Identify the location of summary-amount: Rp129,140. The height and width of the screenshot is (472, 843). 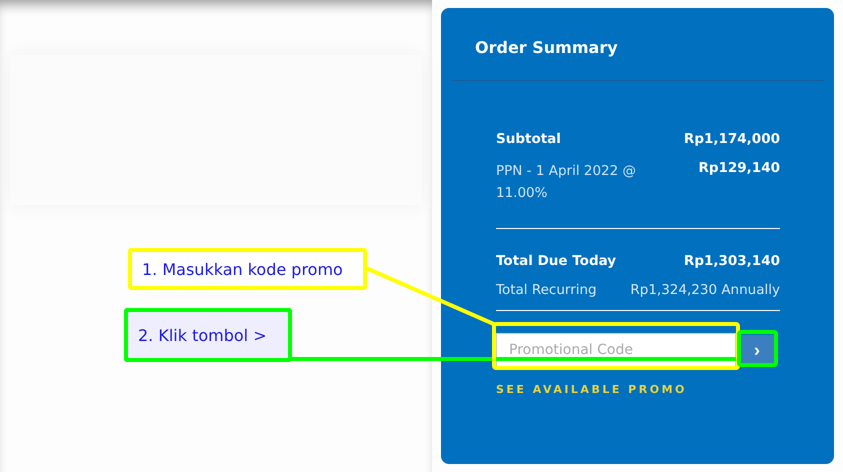
(739, 168).